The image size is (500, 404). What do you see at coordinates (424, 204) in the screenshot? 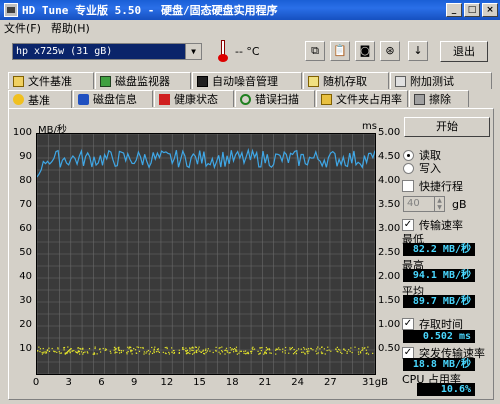
I see `short-stroke-spinner: 40 ▲ ▼` at bounding box center [424, 204].